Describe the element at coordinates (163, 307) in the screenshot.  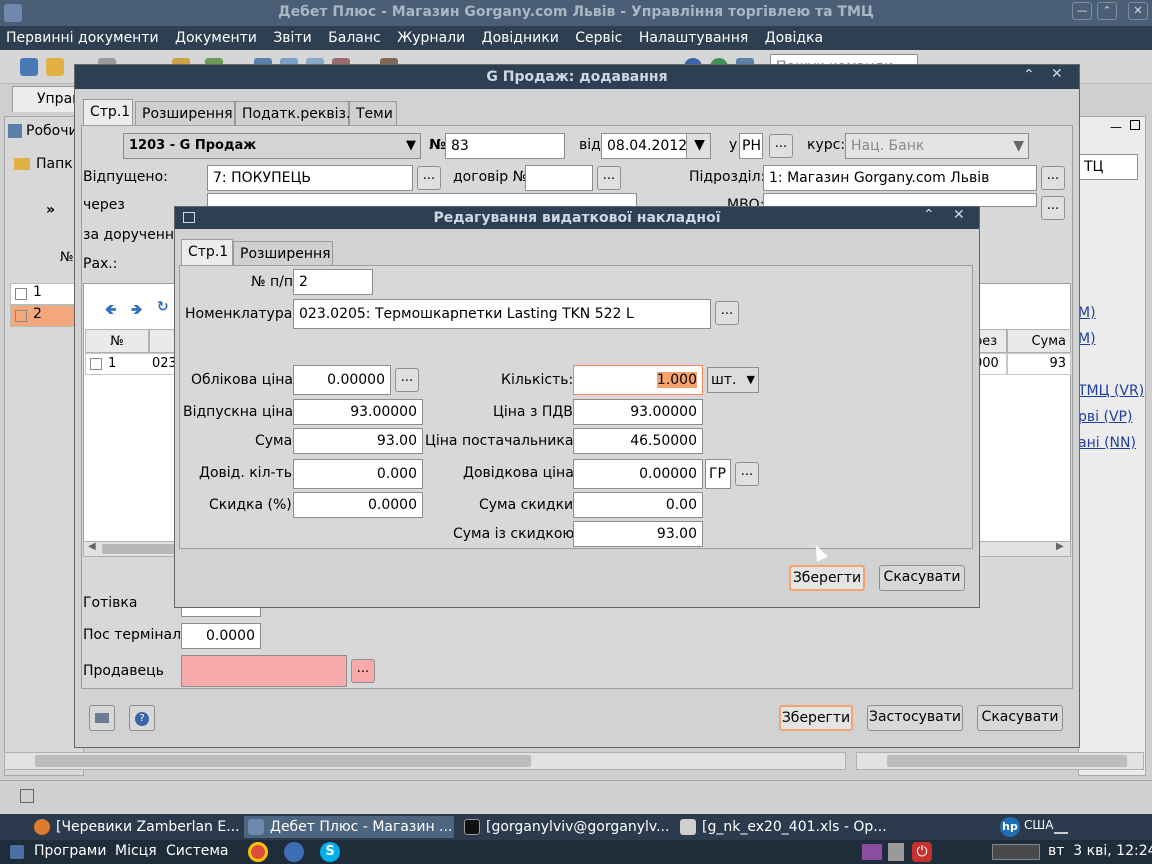
I see `refresh-icon: ↻` at that location.